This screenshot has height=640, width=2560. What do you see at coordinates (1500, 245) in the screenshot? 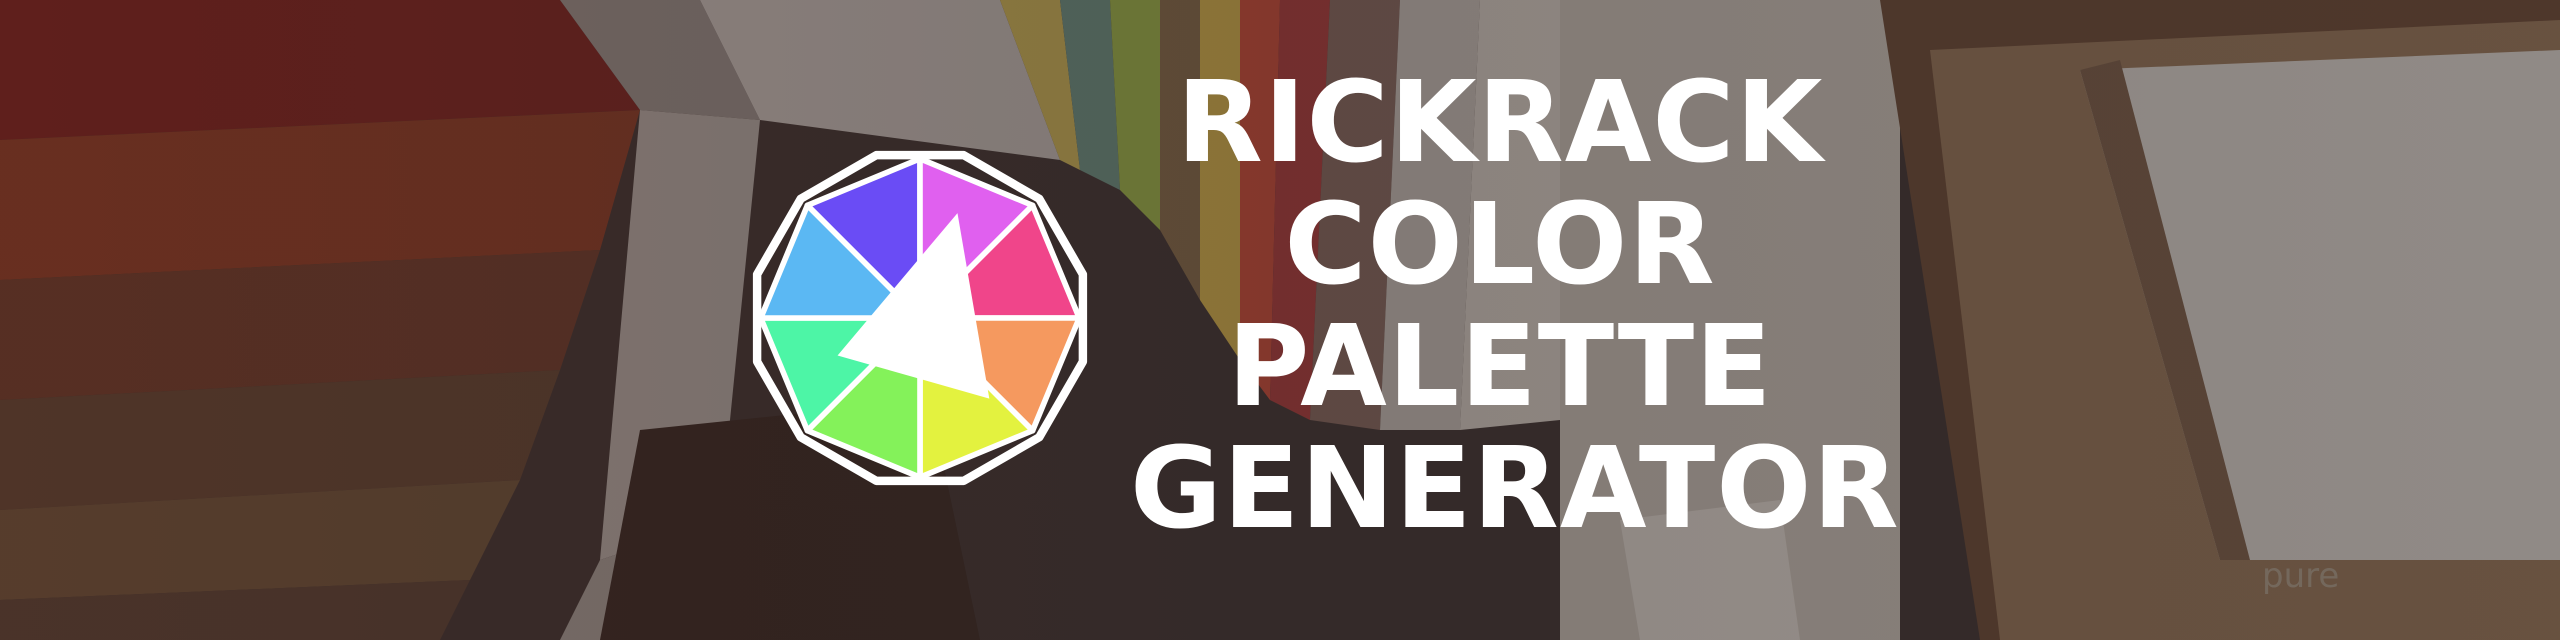
I see `title-line-2: COLOR` at bounding box center [1500, 245].